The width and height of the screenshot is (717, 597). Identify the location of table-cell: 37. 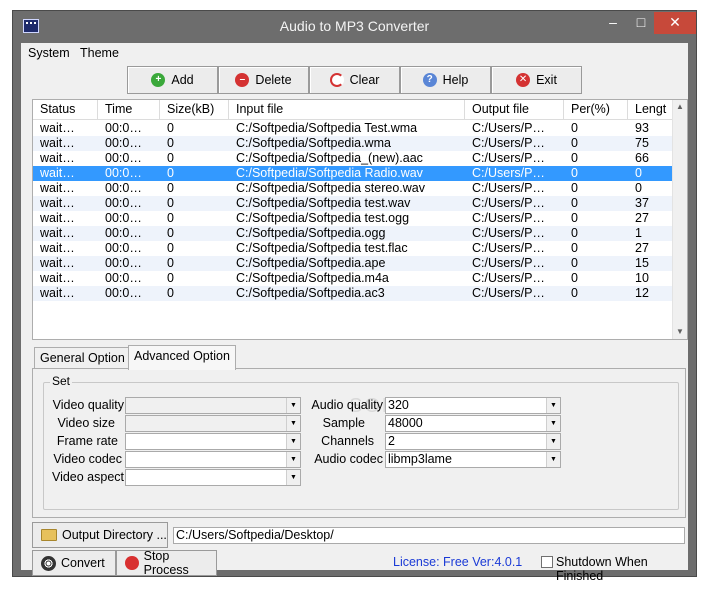
(642, 203).